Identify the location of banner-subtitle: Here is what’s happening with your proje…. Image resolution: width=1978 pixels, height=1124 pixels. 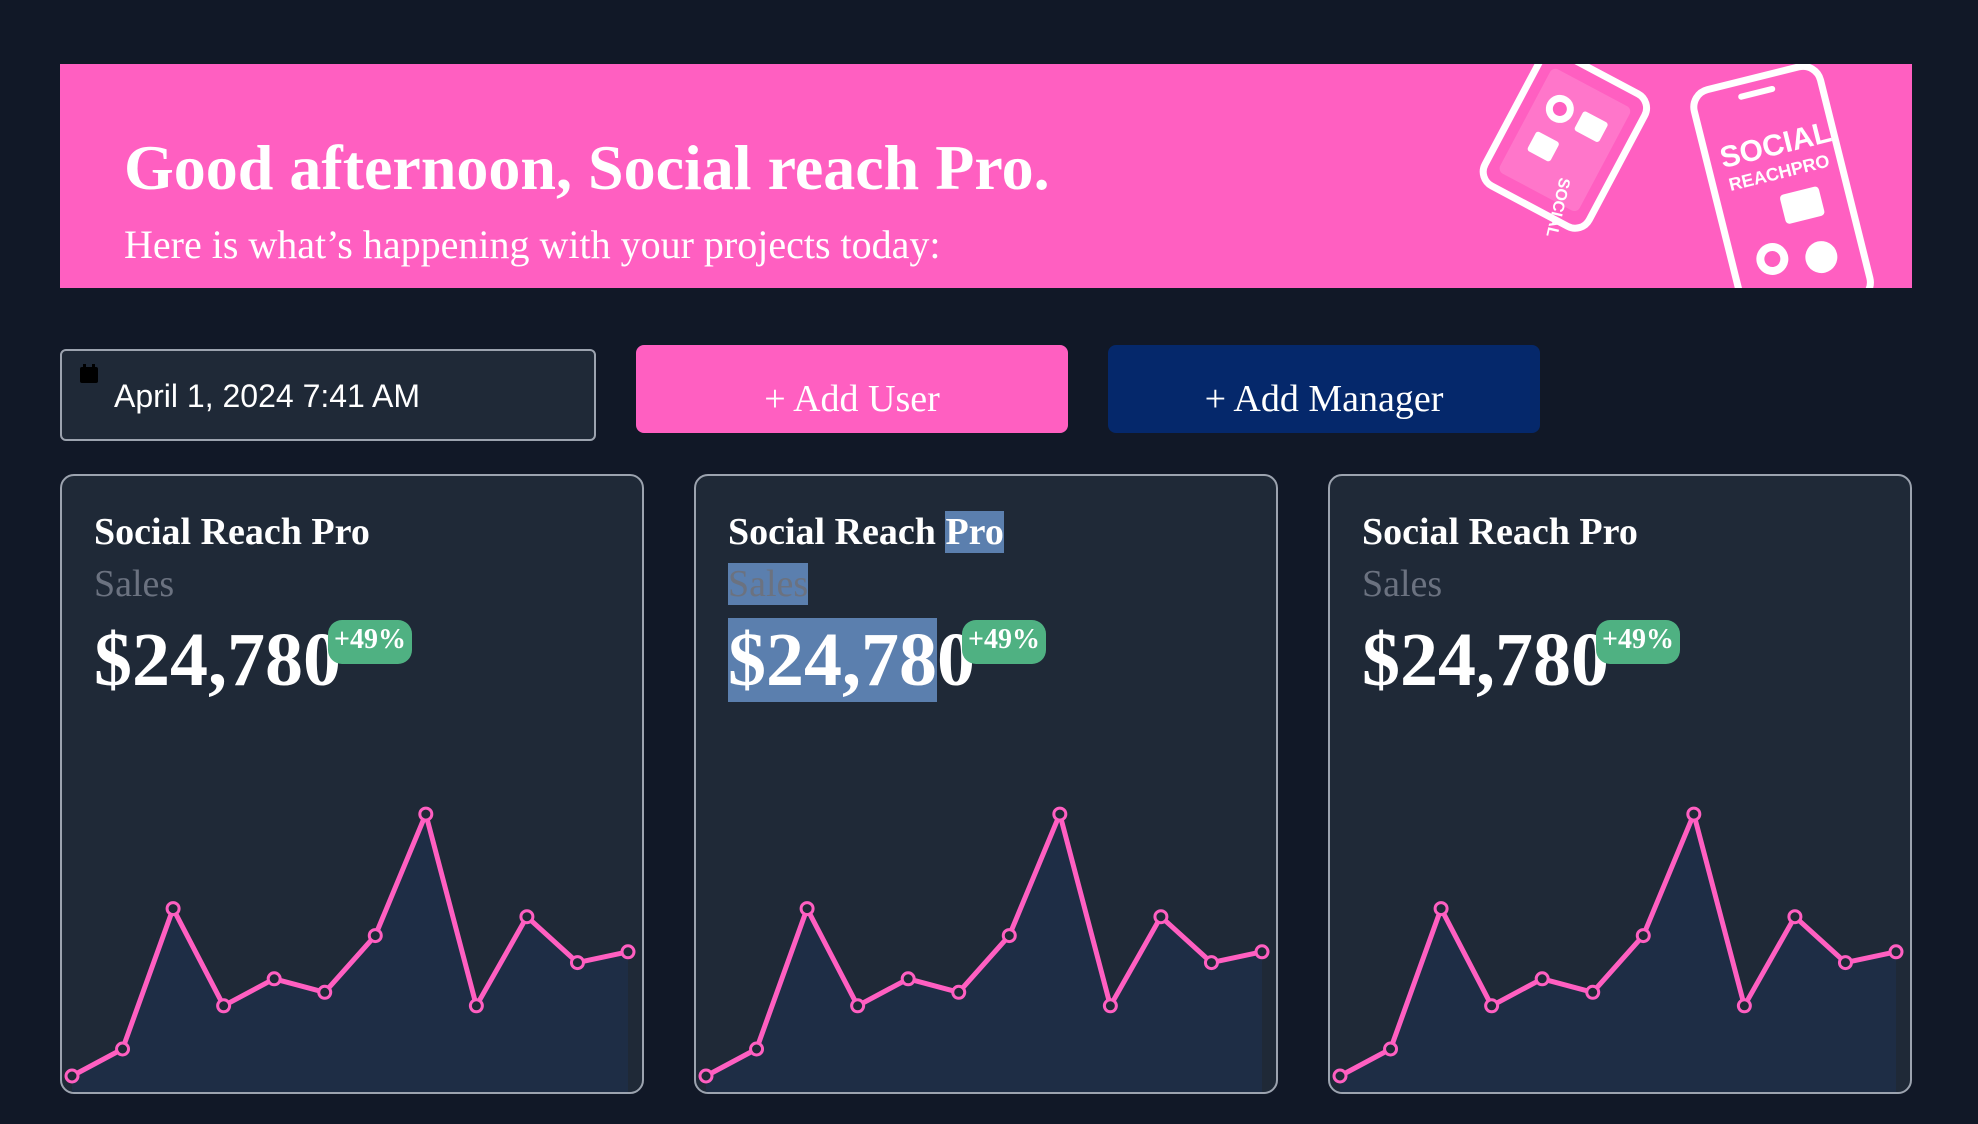
(532, 244).